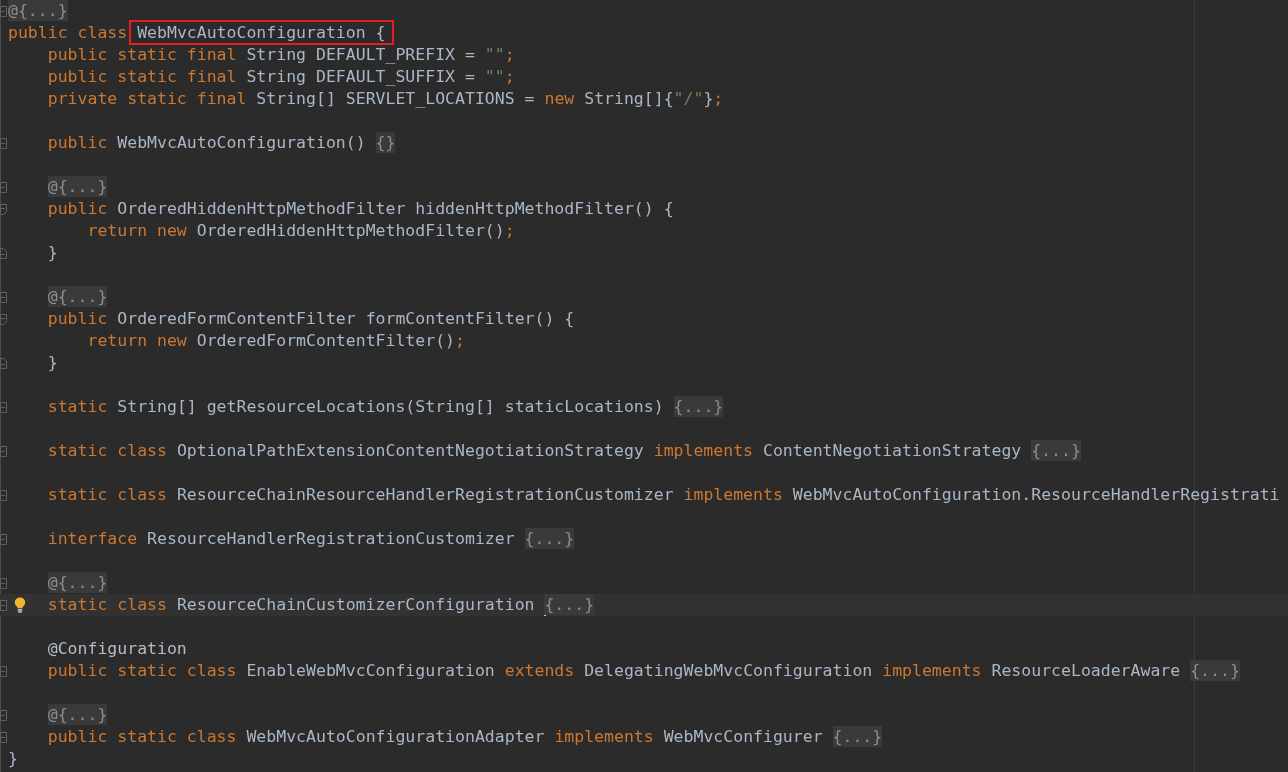  Describe the element at coordinates (311, 318) in the screenshot. I see `code-text: public OrderedFormContentFilter formContentFilter() {` at that location.